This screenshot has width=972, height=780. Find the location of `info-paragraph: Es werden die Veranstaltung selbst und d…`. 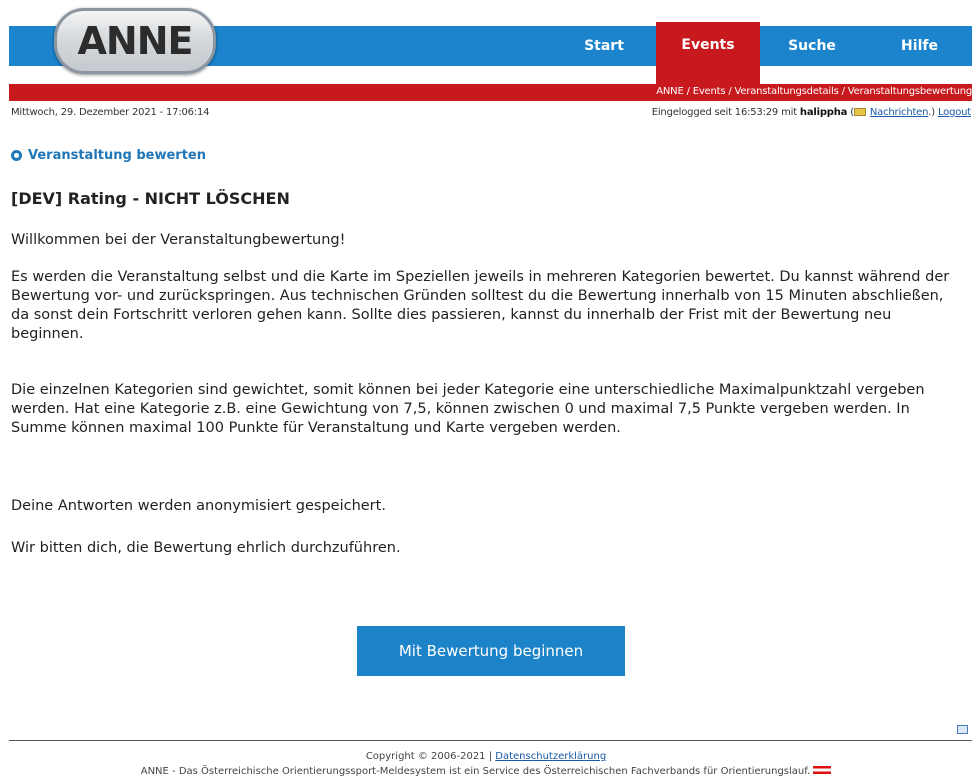

info-paragraph: Es werden die Veranstaltung selbst und d… is located at coordinates (480, 305).